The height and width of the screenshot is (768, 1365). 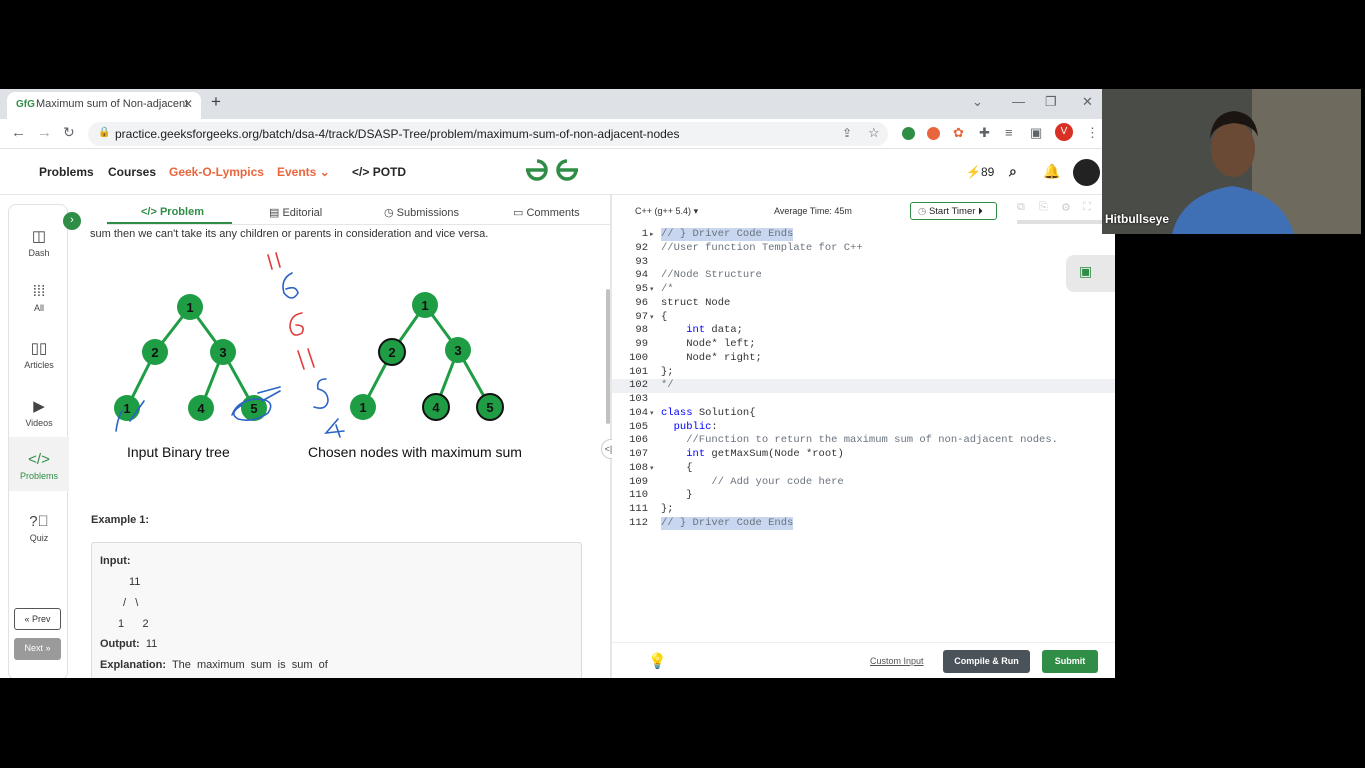 What do you see at coordinates (752, 482) in the screenshot?
I see `code-line: // Add your code here` at bounding box center [752, 482].